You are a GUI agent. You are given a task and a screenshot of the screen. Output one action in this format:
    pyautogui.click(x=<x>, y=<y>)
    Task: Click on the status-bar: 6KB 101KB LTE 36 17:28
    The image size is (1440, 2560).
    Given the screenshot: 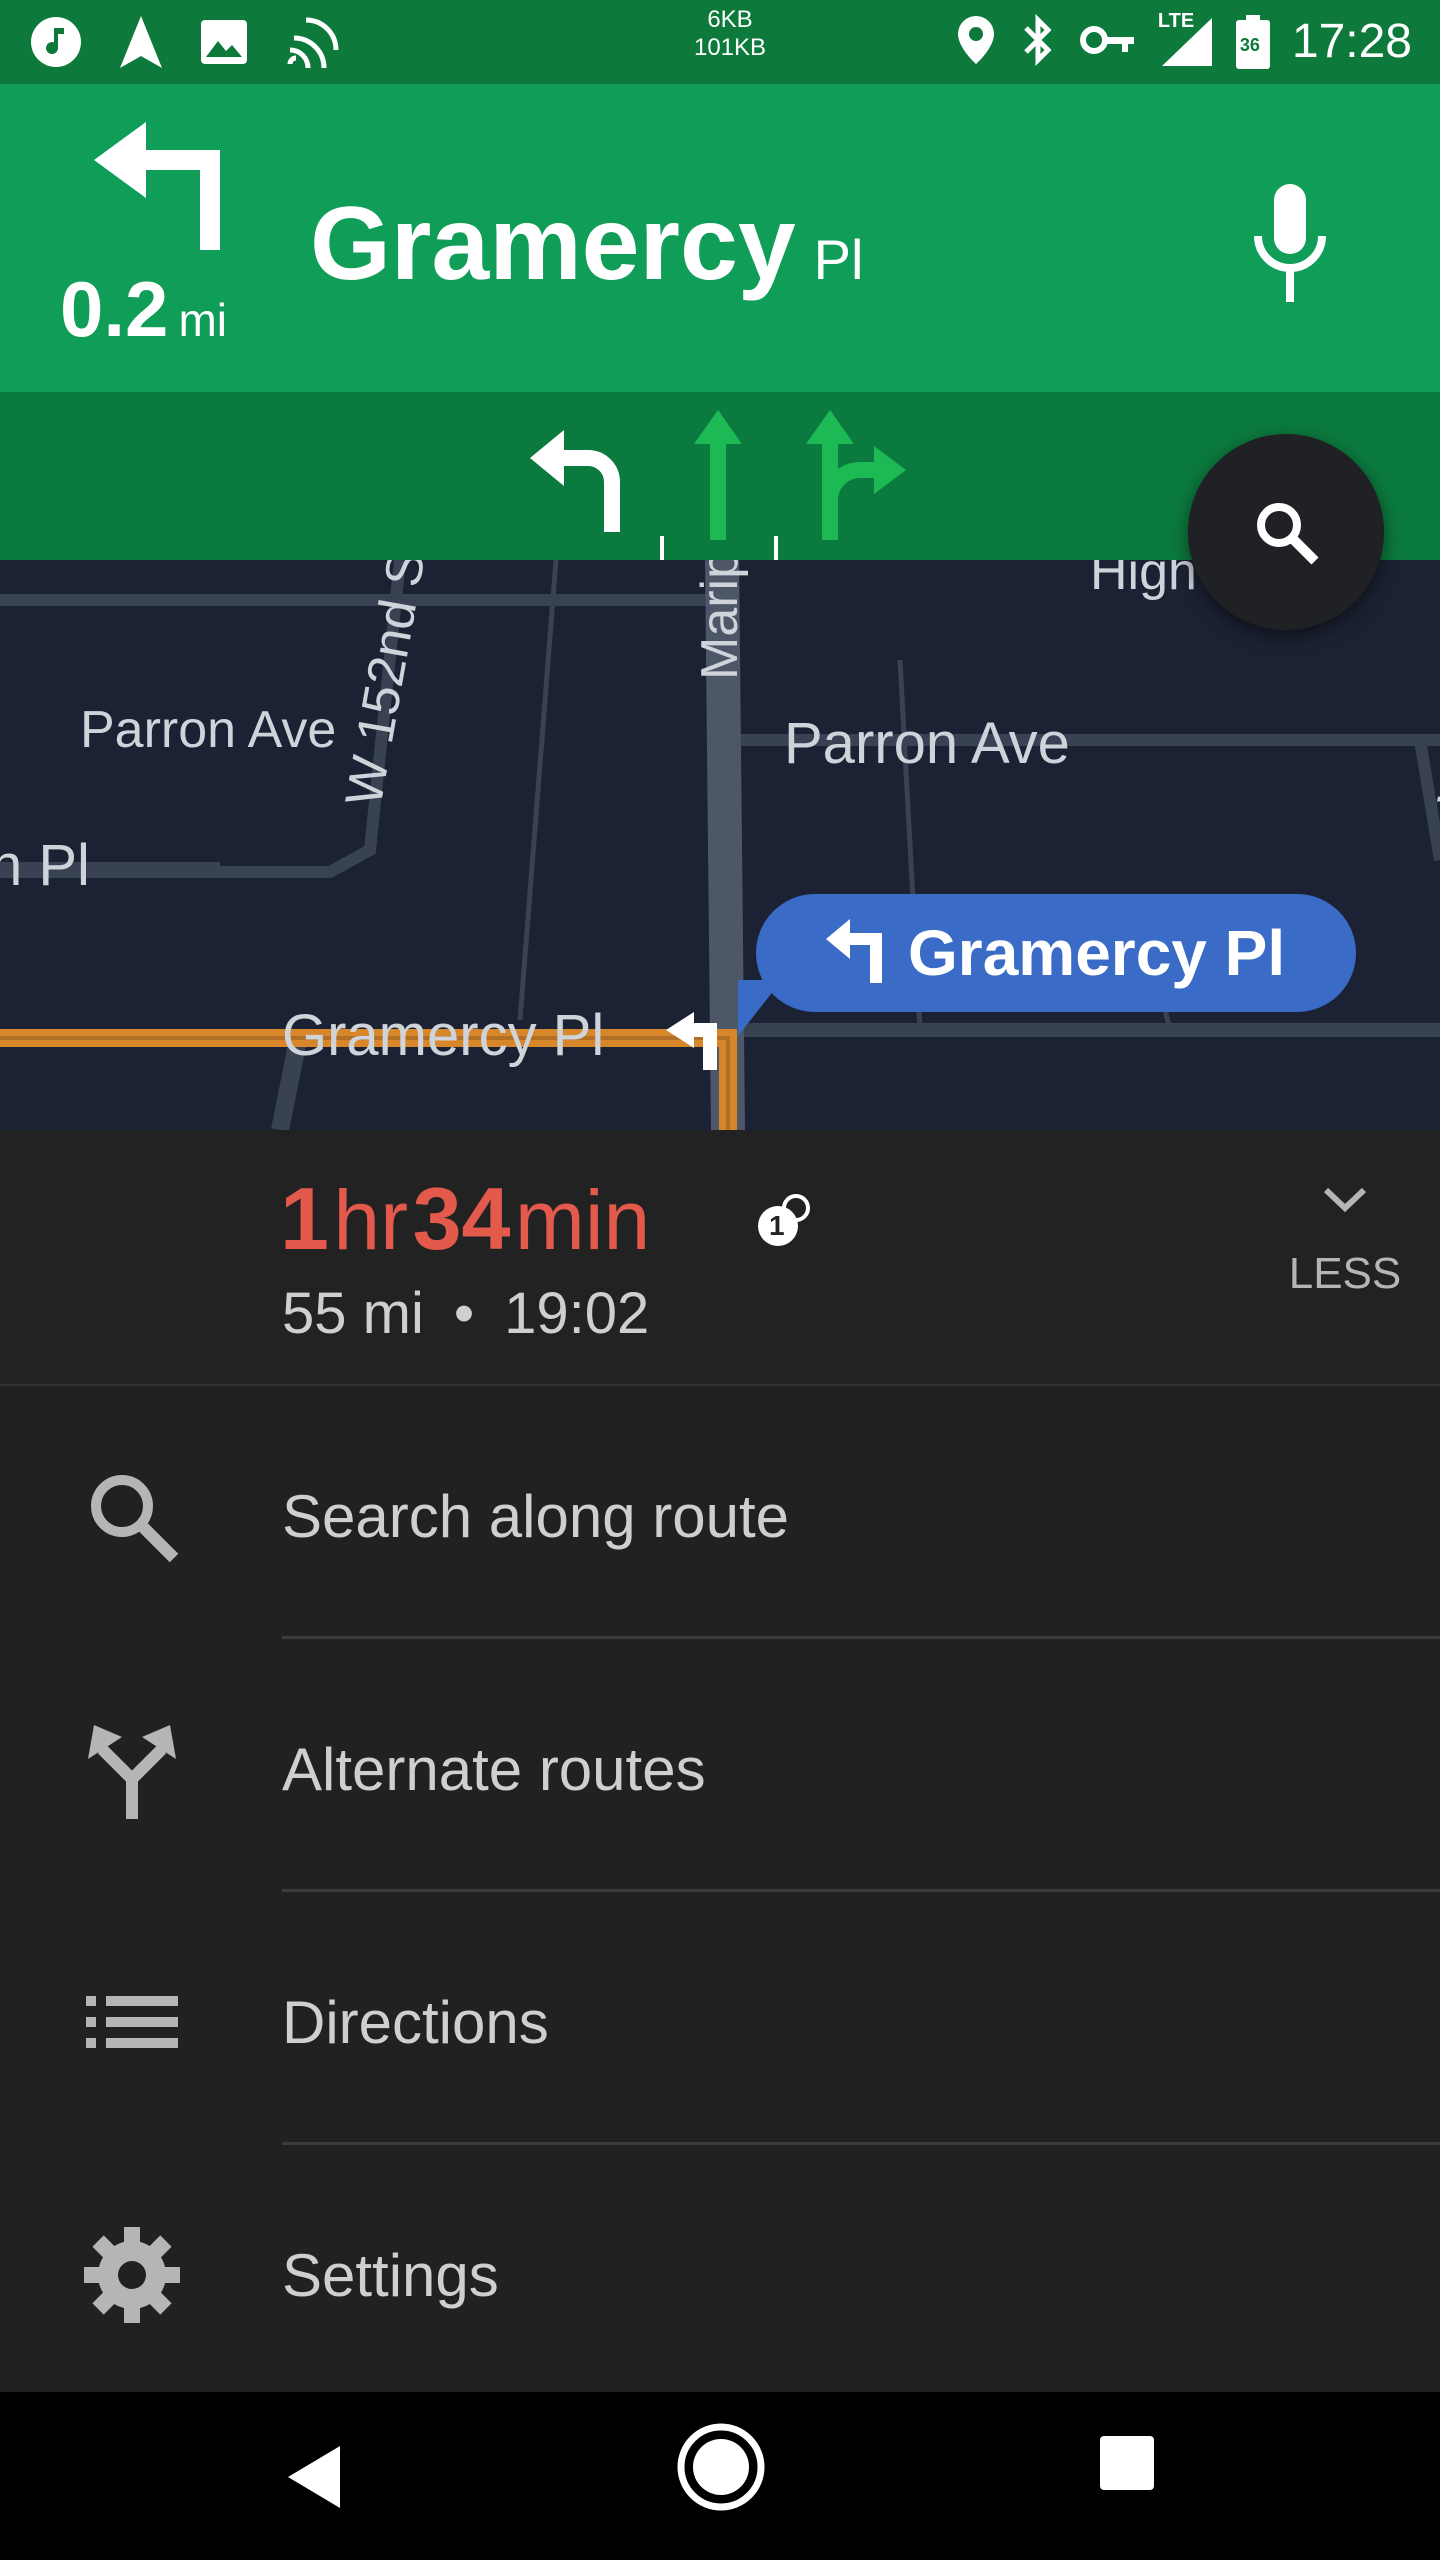 What is the action you would take?
    pyautogui.click(x=720, y=42)
    